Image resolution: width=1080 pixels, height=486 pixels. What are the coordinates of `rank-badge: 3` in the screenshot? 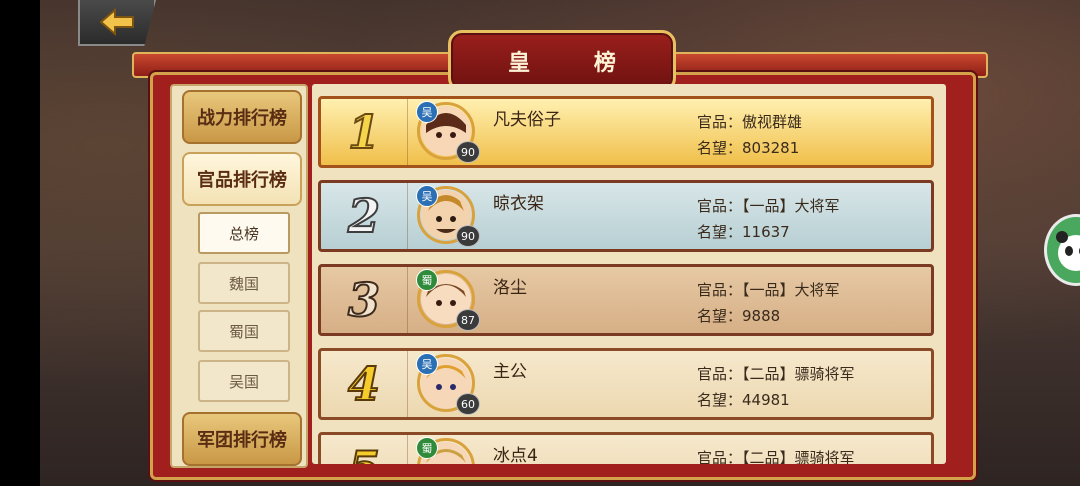 It's located at (364, 300).